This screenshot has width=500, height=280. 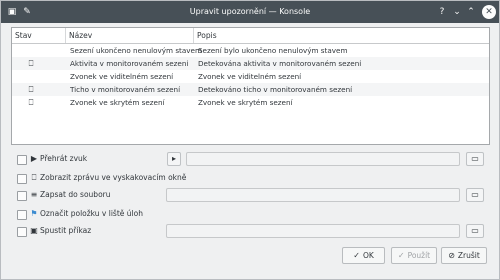 What do you see at coordinates (451, 255) in the screenshot?
I see `cancel-icon: ⊘` at bounding box center [451, 255].